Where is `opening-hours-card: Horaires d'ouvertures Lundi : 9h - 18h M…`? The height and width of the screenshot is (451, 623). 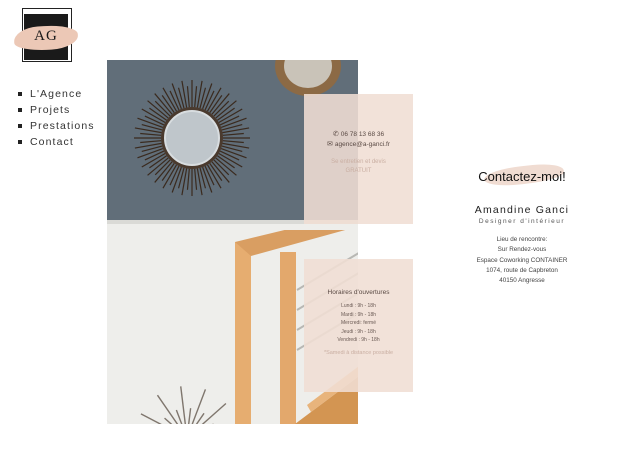 opening-hours-card: Horaires d'ouvertures Lundi : 9h - 18h M… is located at coordinates (358, 325).